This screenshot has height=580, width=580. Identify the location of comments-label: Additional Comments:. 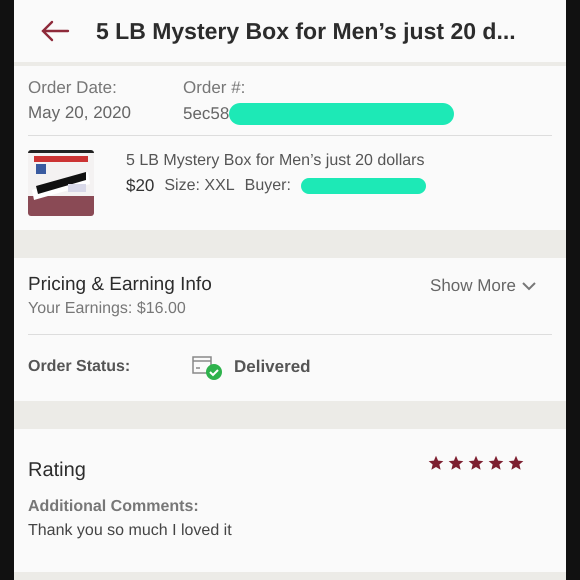
(114, 507).